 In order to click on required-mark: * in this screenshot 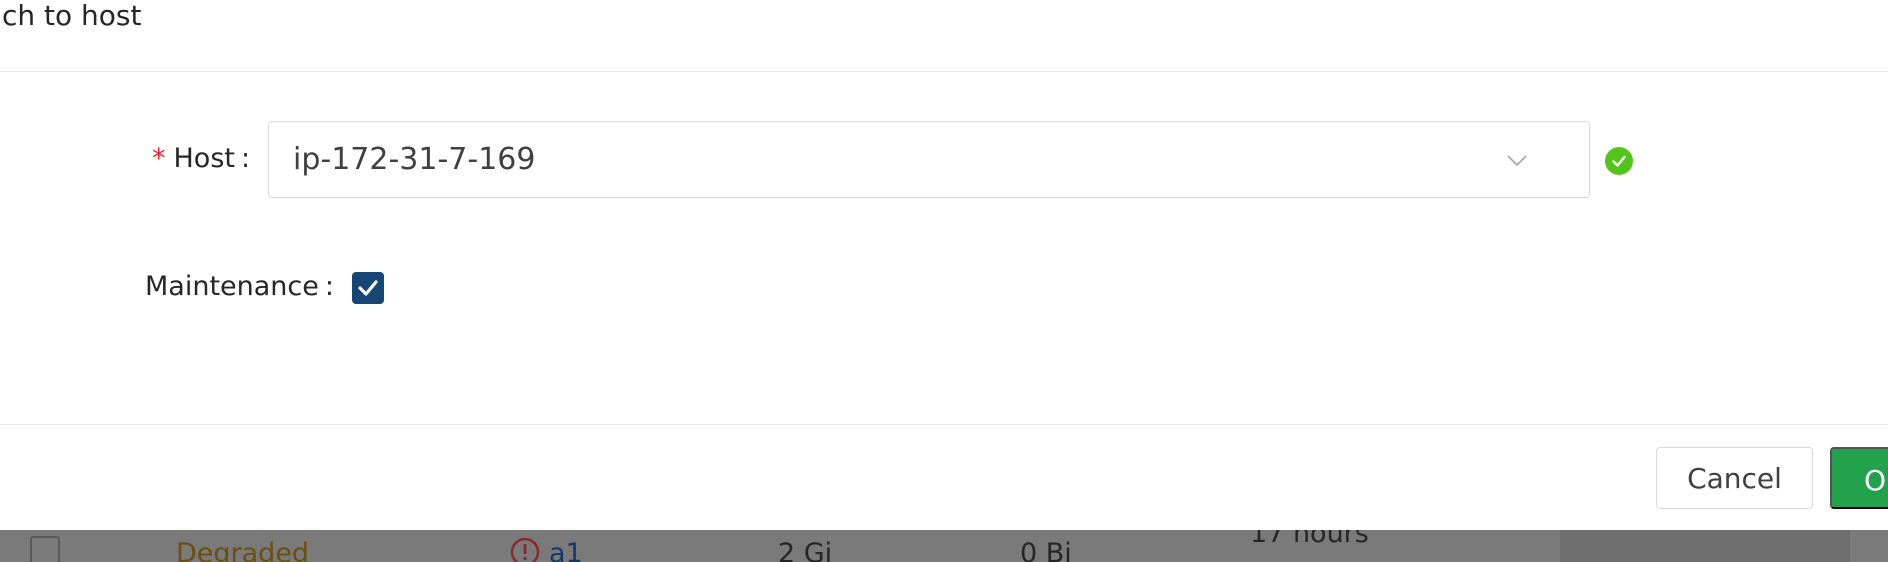, I will do `click(159, 158)`.